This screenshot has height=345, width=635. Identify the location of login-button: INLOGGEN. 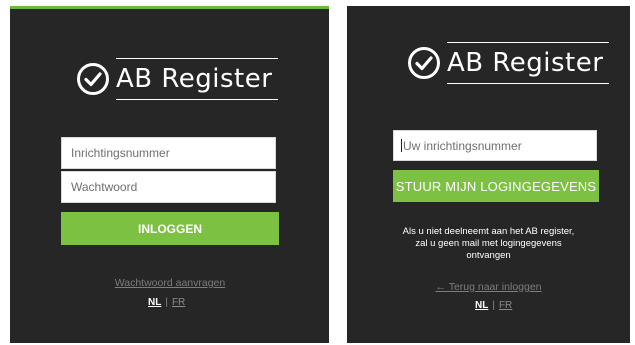
(170, 228).